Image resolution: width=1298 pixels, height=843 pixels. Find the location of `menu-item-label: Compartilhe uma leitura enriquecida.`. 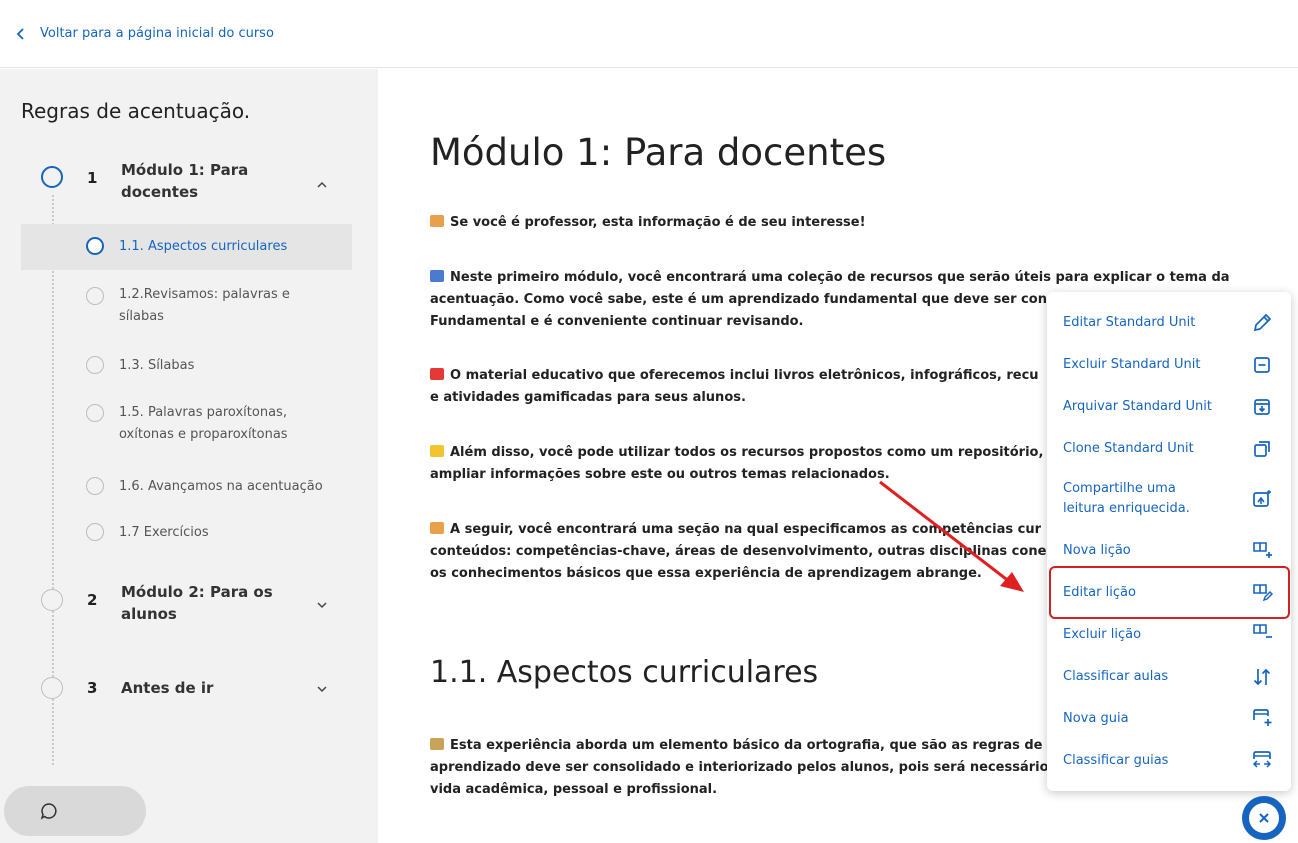

menu-item-label: Compartilhe uma leitura enriquecida. is located at coordinates (1126, 499).